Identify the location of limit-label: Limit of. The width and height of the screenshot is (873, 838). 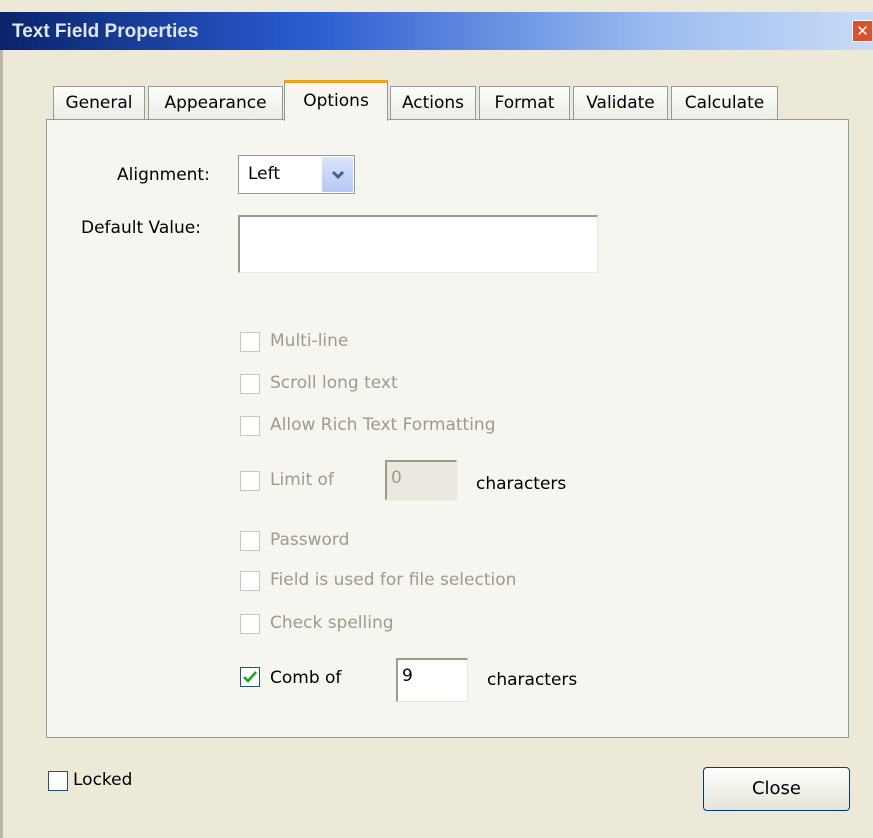
(302, 480).